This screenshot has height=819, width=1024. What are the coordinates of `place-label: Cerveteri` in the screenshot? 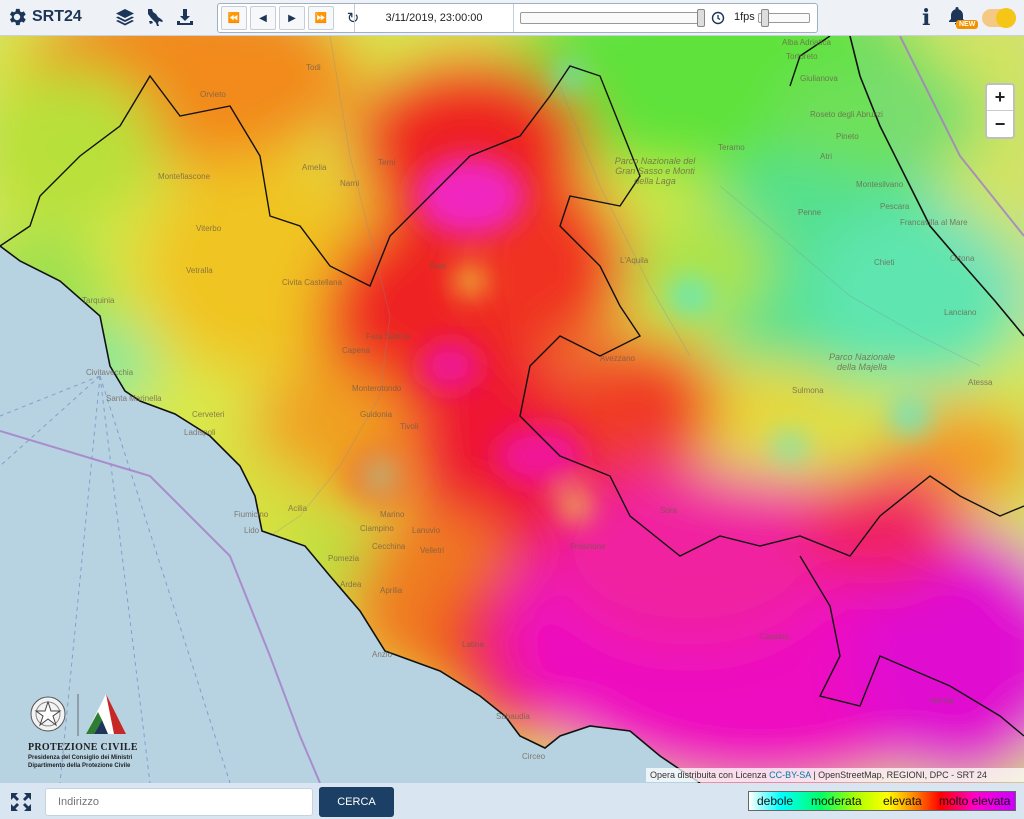 It's located at (208, 414).